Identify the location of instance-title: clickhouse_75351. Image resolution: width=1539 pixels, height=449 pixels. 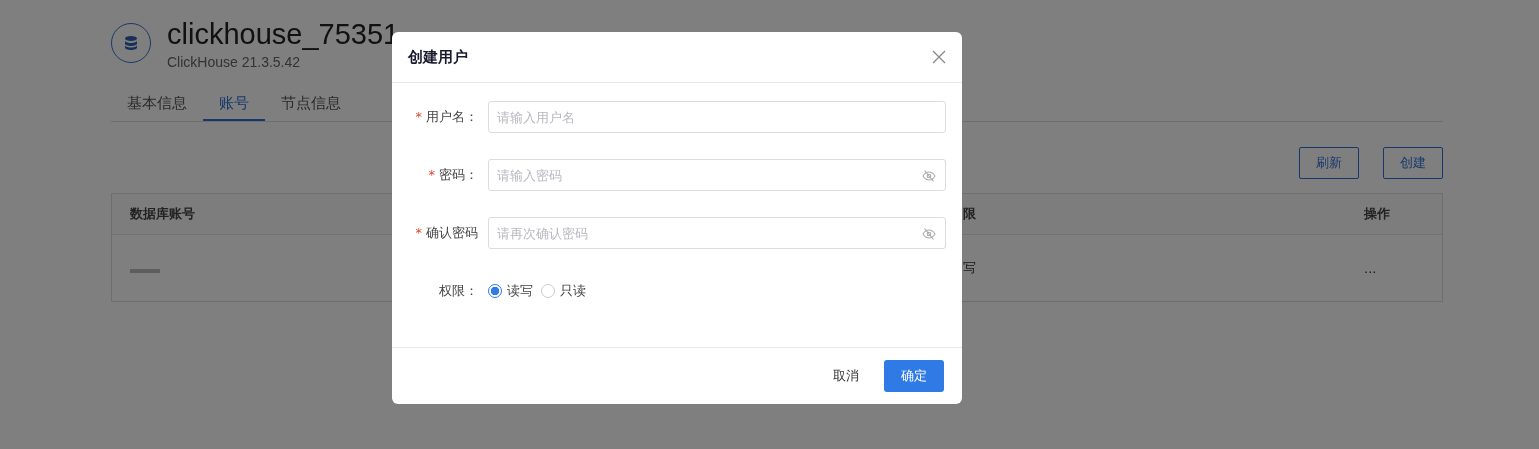
(283, 34).